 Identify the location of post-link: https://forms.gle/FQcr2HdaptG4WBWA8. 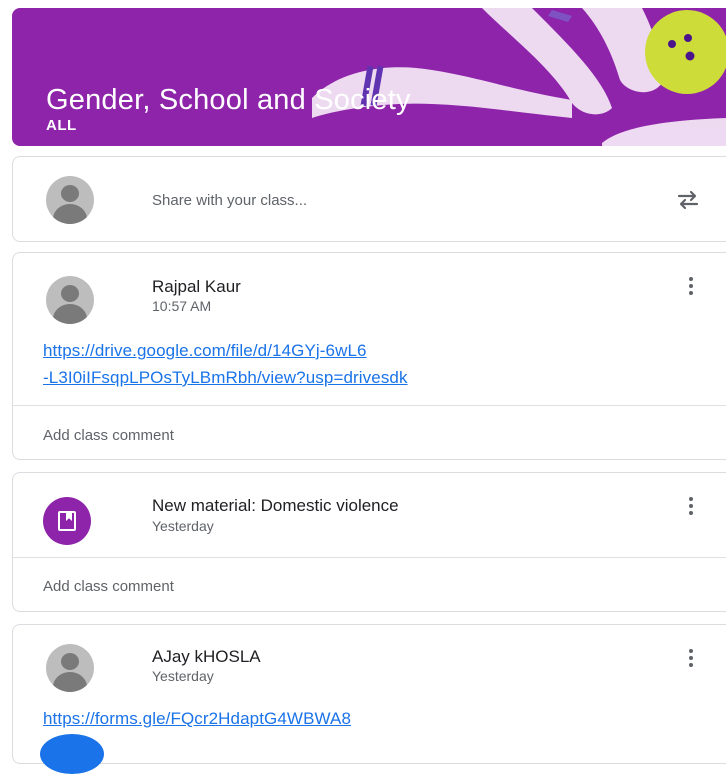
(197, 718).